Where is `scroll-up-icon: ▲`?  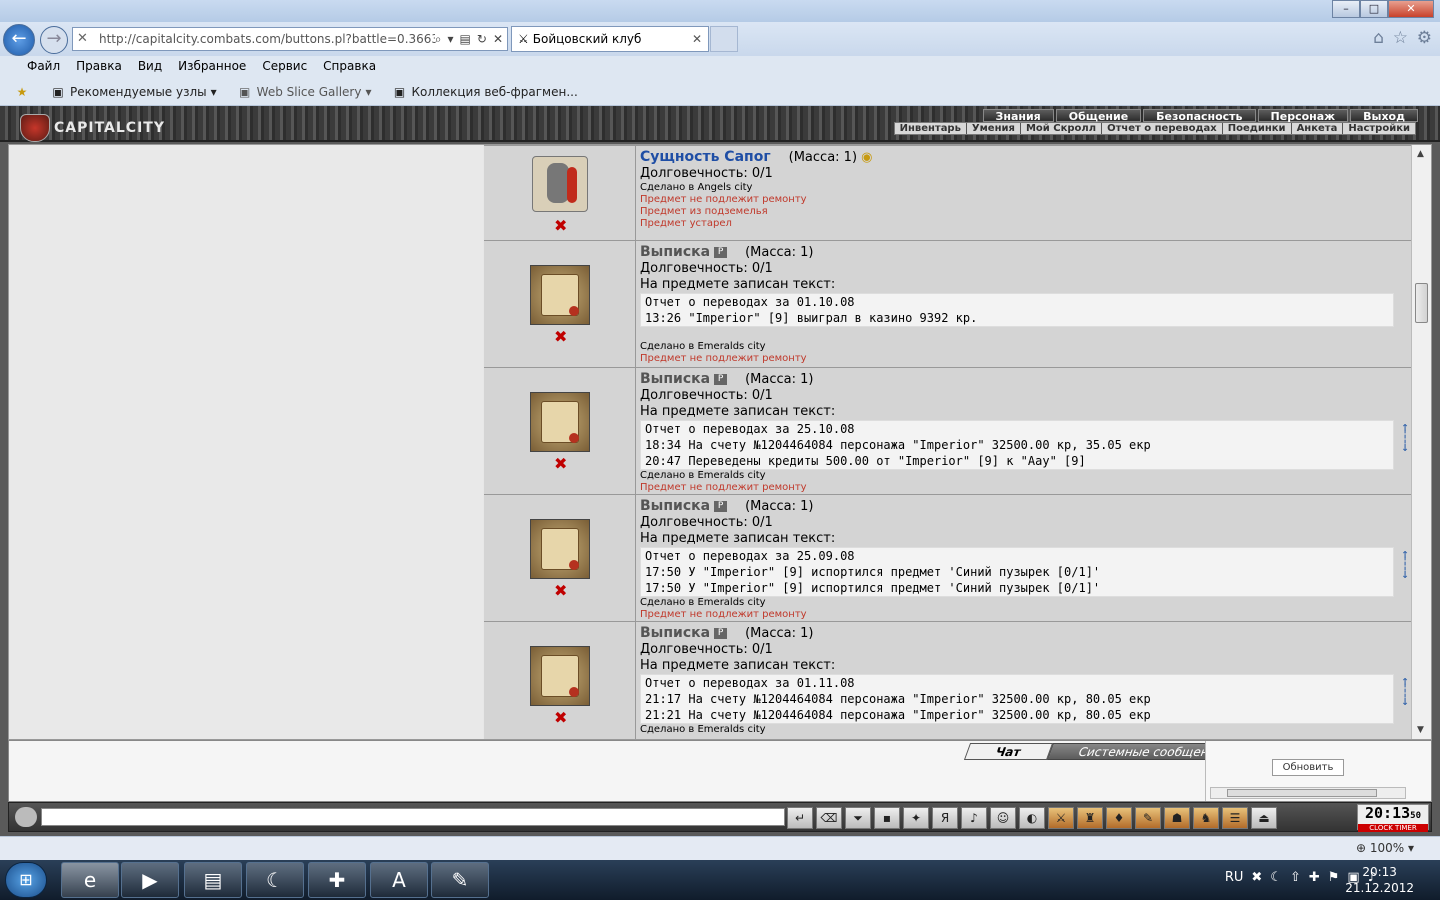 scroll-up-icon: ▲ is located at coordinates (1420, 154).